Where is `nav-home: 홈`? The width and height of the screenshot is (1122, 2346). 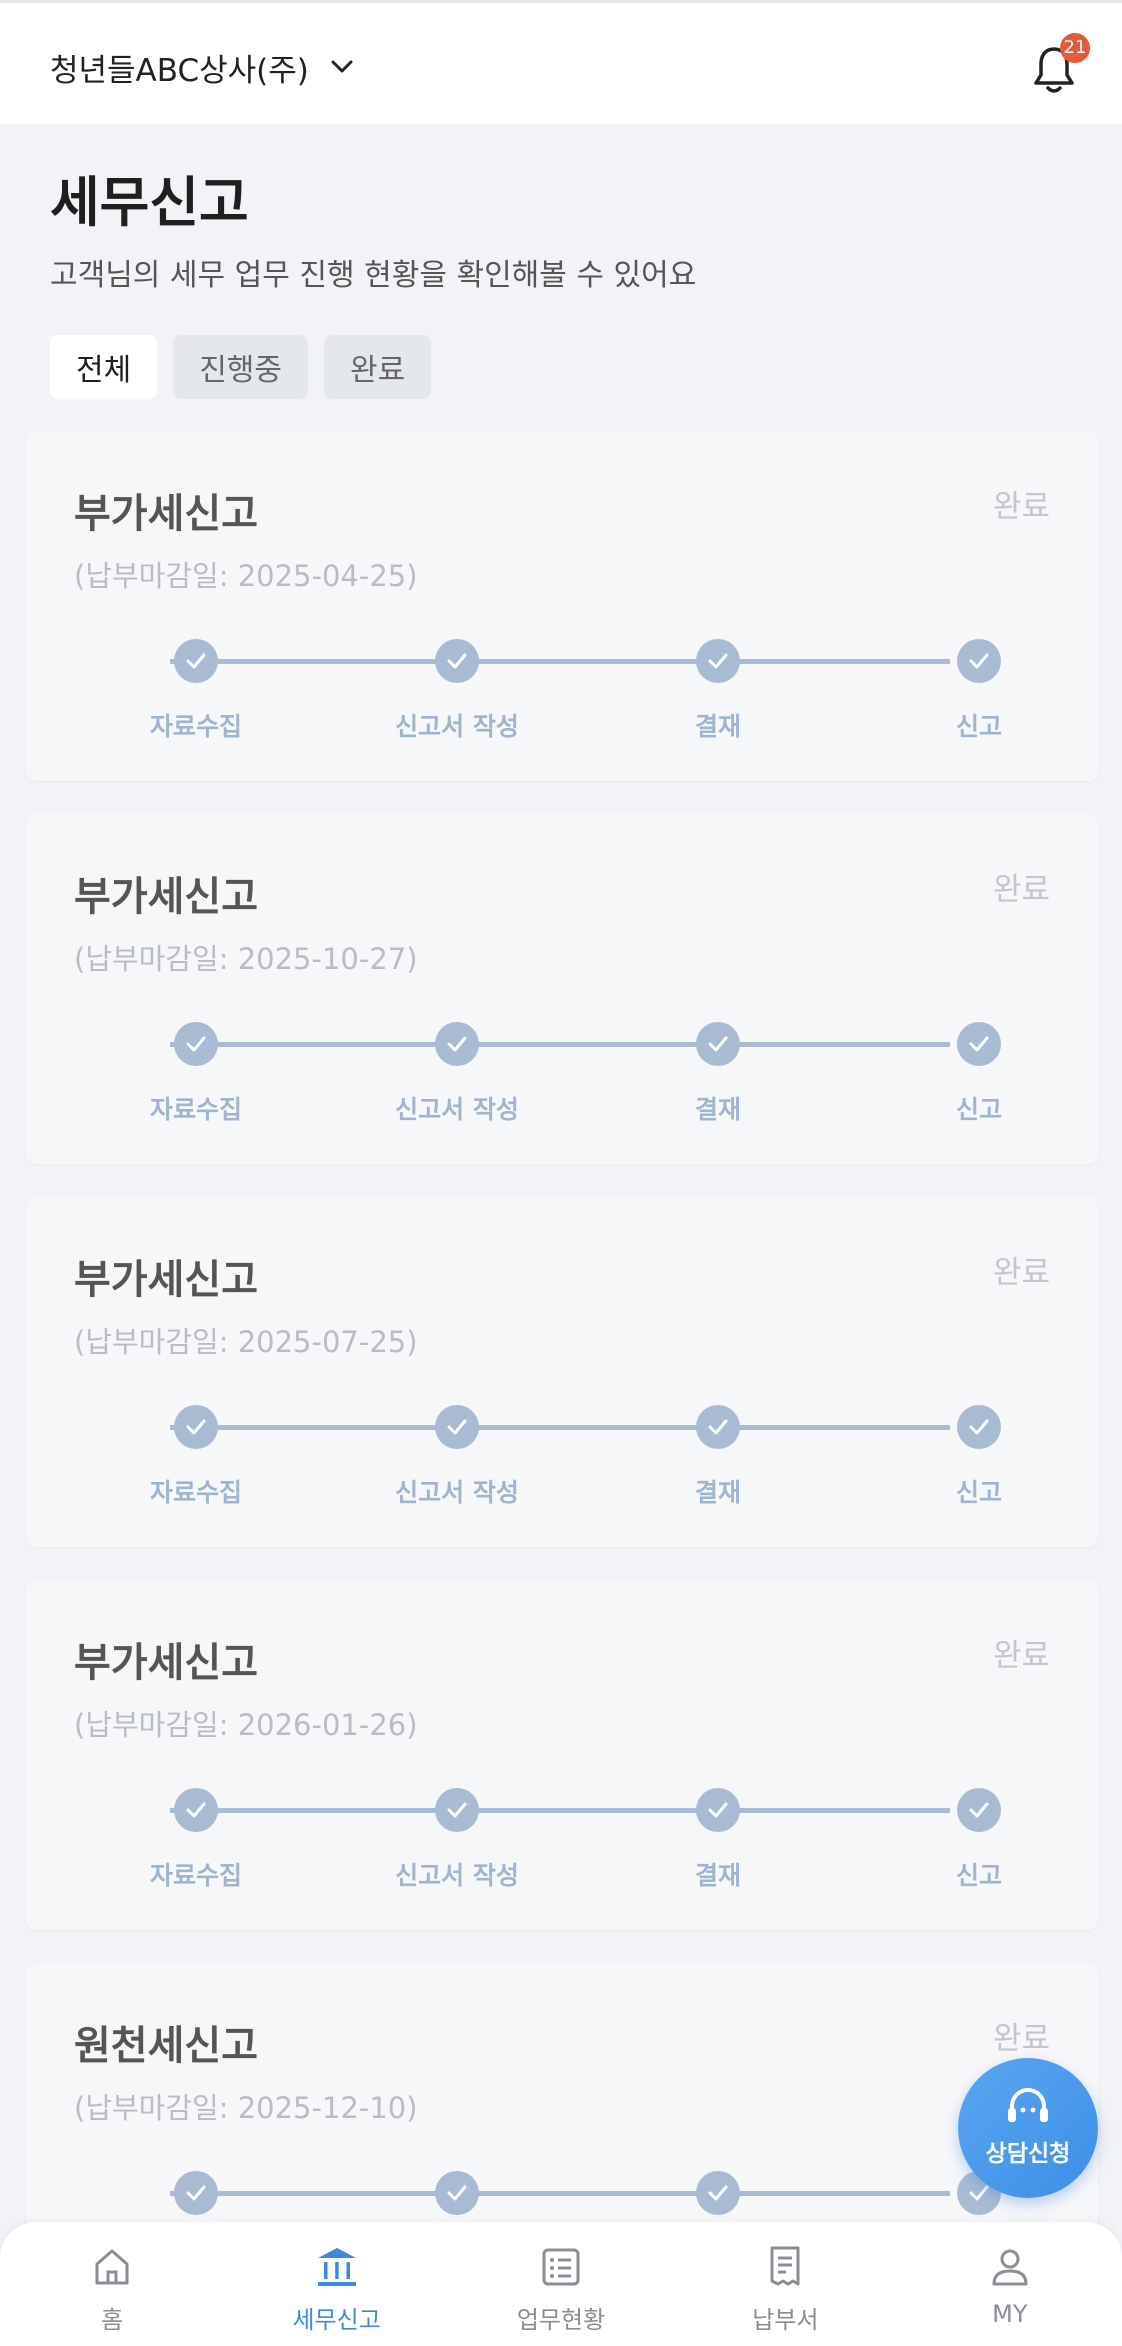
nav-home: 홈 is located at coordinates (112, 2284).